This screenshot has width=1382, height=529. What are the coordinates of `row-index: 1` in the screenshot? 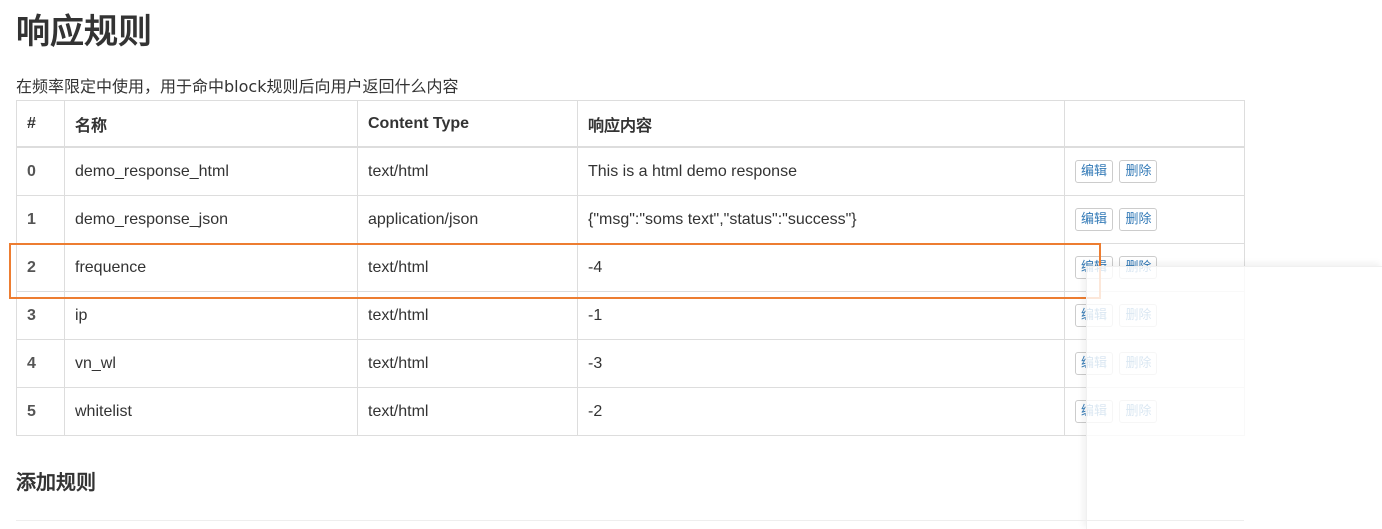 It's located at (40, 219).